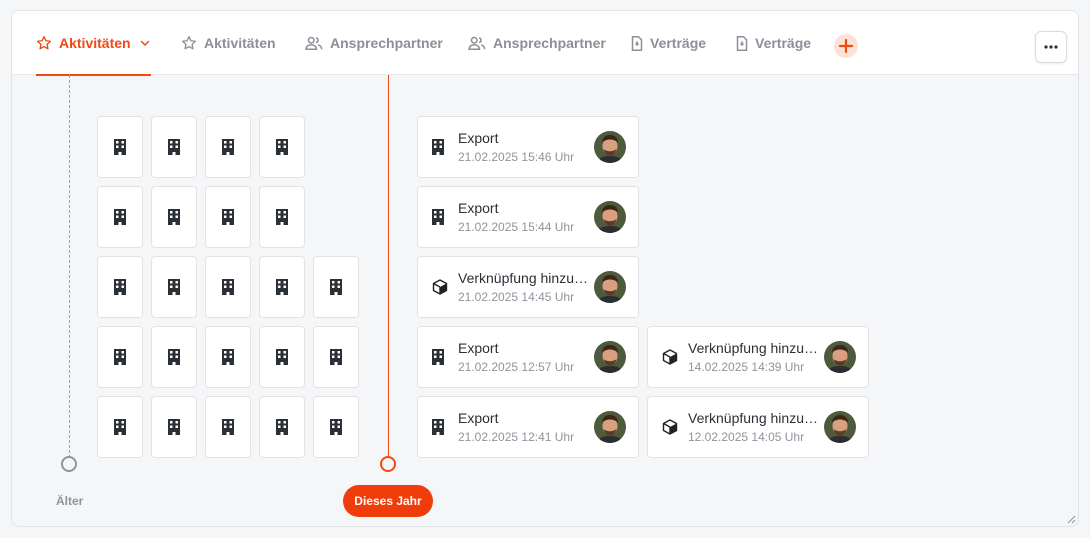  I want to click on timeline-older-node, so click(69, 464).